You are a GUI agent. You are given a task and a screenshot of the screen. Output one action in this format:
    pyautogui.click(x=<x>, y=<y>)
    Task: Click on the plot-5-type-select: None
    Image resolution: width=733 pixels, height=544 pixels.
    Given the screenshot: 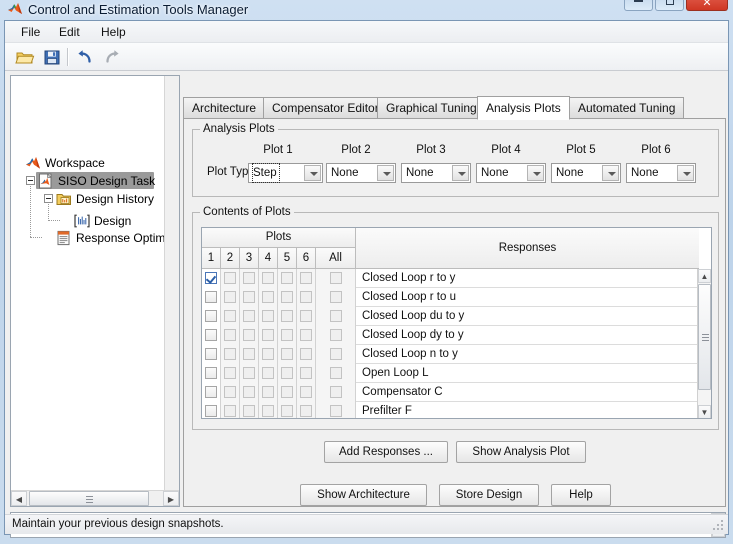 What is the action you would take?
    pyautogui.click(x=586, y=173)
    